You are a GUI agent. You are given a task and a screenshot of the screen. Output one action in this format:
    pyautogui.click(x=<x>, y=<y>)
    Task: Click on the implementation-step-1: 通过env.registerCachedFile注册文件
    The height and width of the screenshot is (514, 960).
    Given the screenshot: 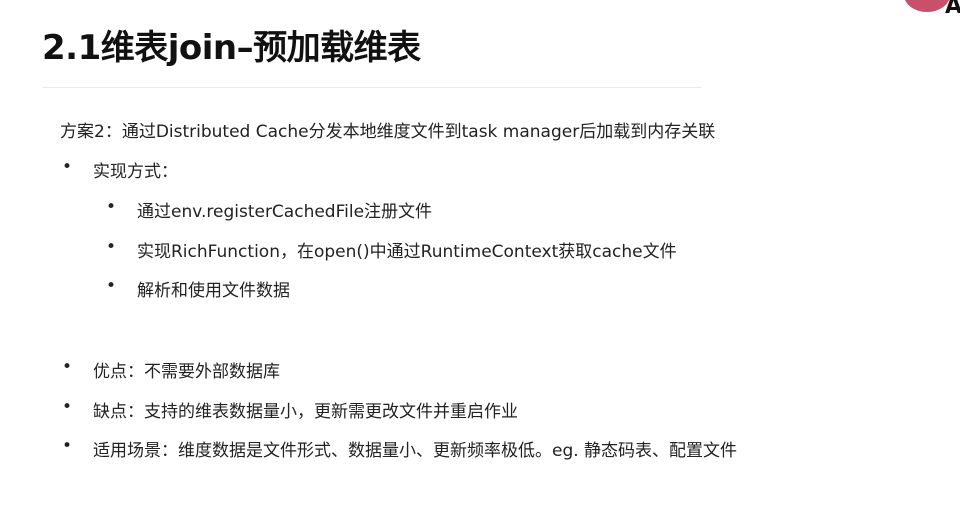 What is the action you would take?
    pyautogui.click(x=285, y=212)
    